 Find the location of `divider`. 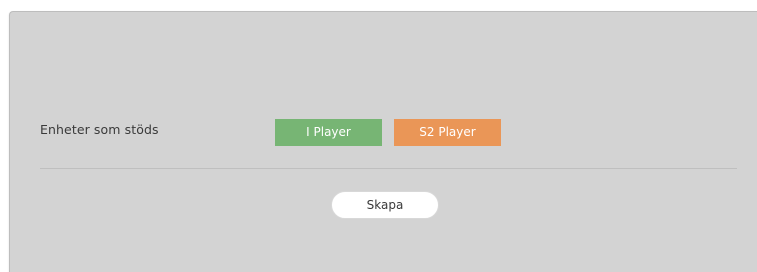

divider is located at coordinates (388, 168).